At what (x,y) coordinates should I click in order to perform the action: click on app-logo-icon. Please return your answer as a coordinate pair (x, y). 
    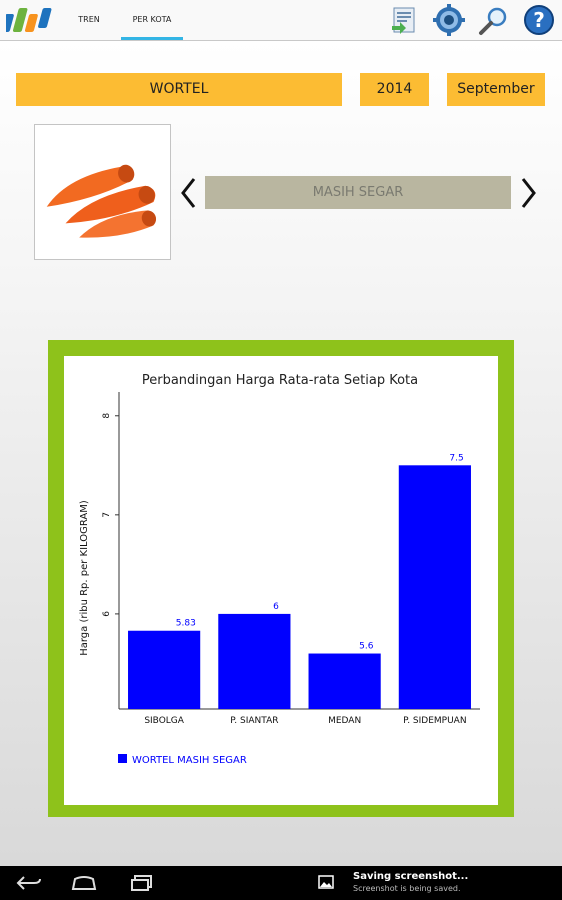
    Looking at the image, I should click on (31, 20).